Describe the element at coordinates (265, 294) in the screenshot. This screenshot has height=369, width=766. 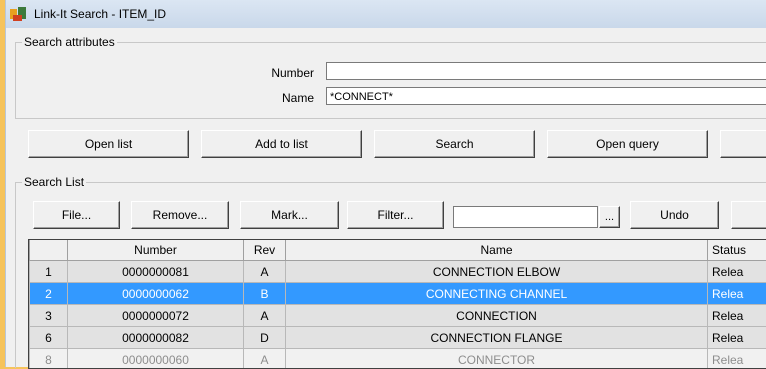
I see `cell-rev: B` at that location.